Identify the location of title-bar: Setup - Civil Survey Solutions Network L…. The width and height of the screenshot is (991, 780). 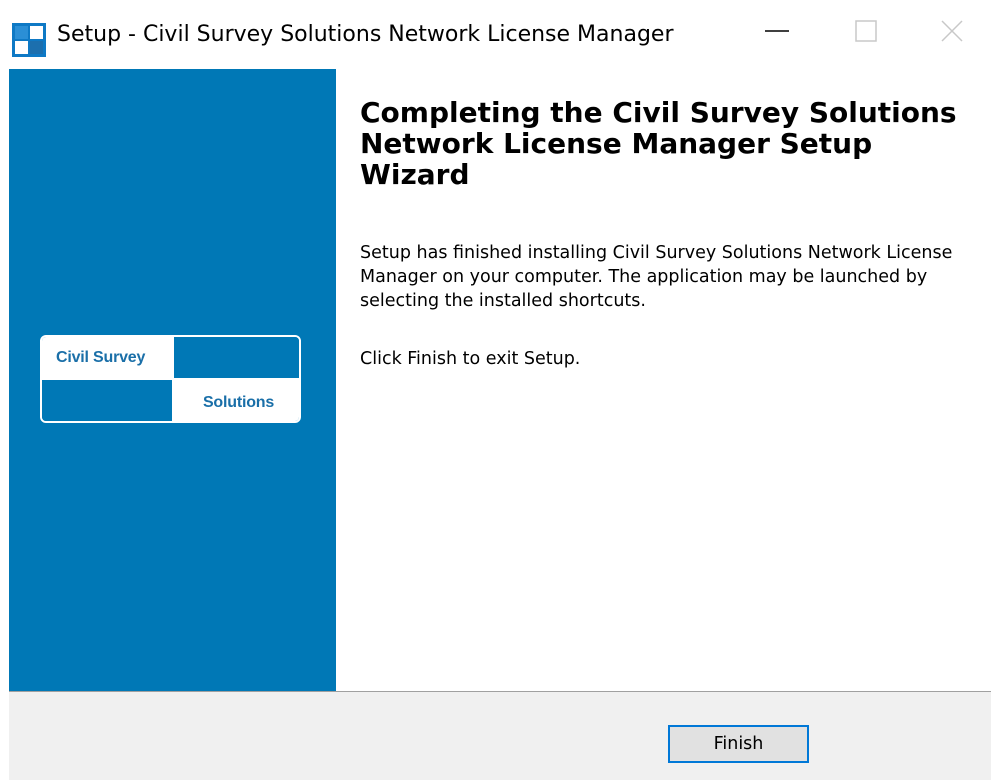
(495, 33).